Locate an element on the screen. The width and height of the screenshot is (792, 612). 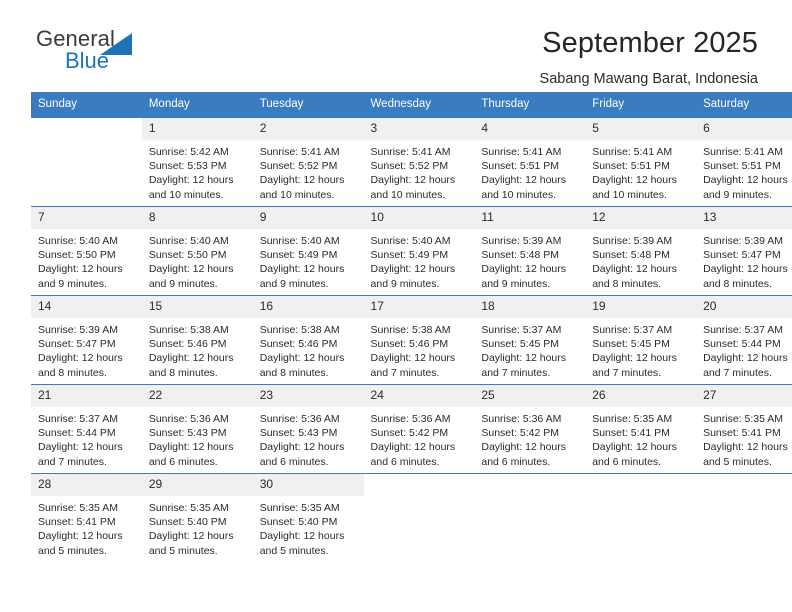
day-number: 27 is located at coordinates (744, 396).